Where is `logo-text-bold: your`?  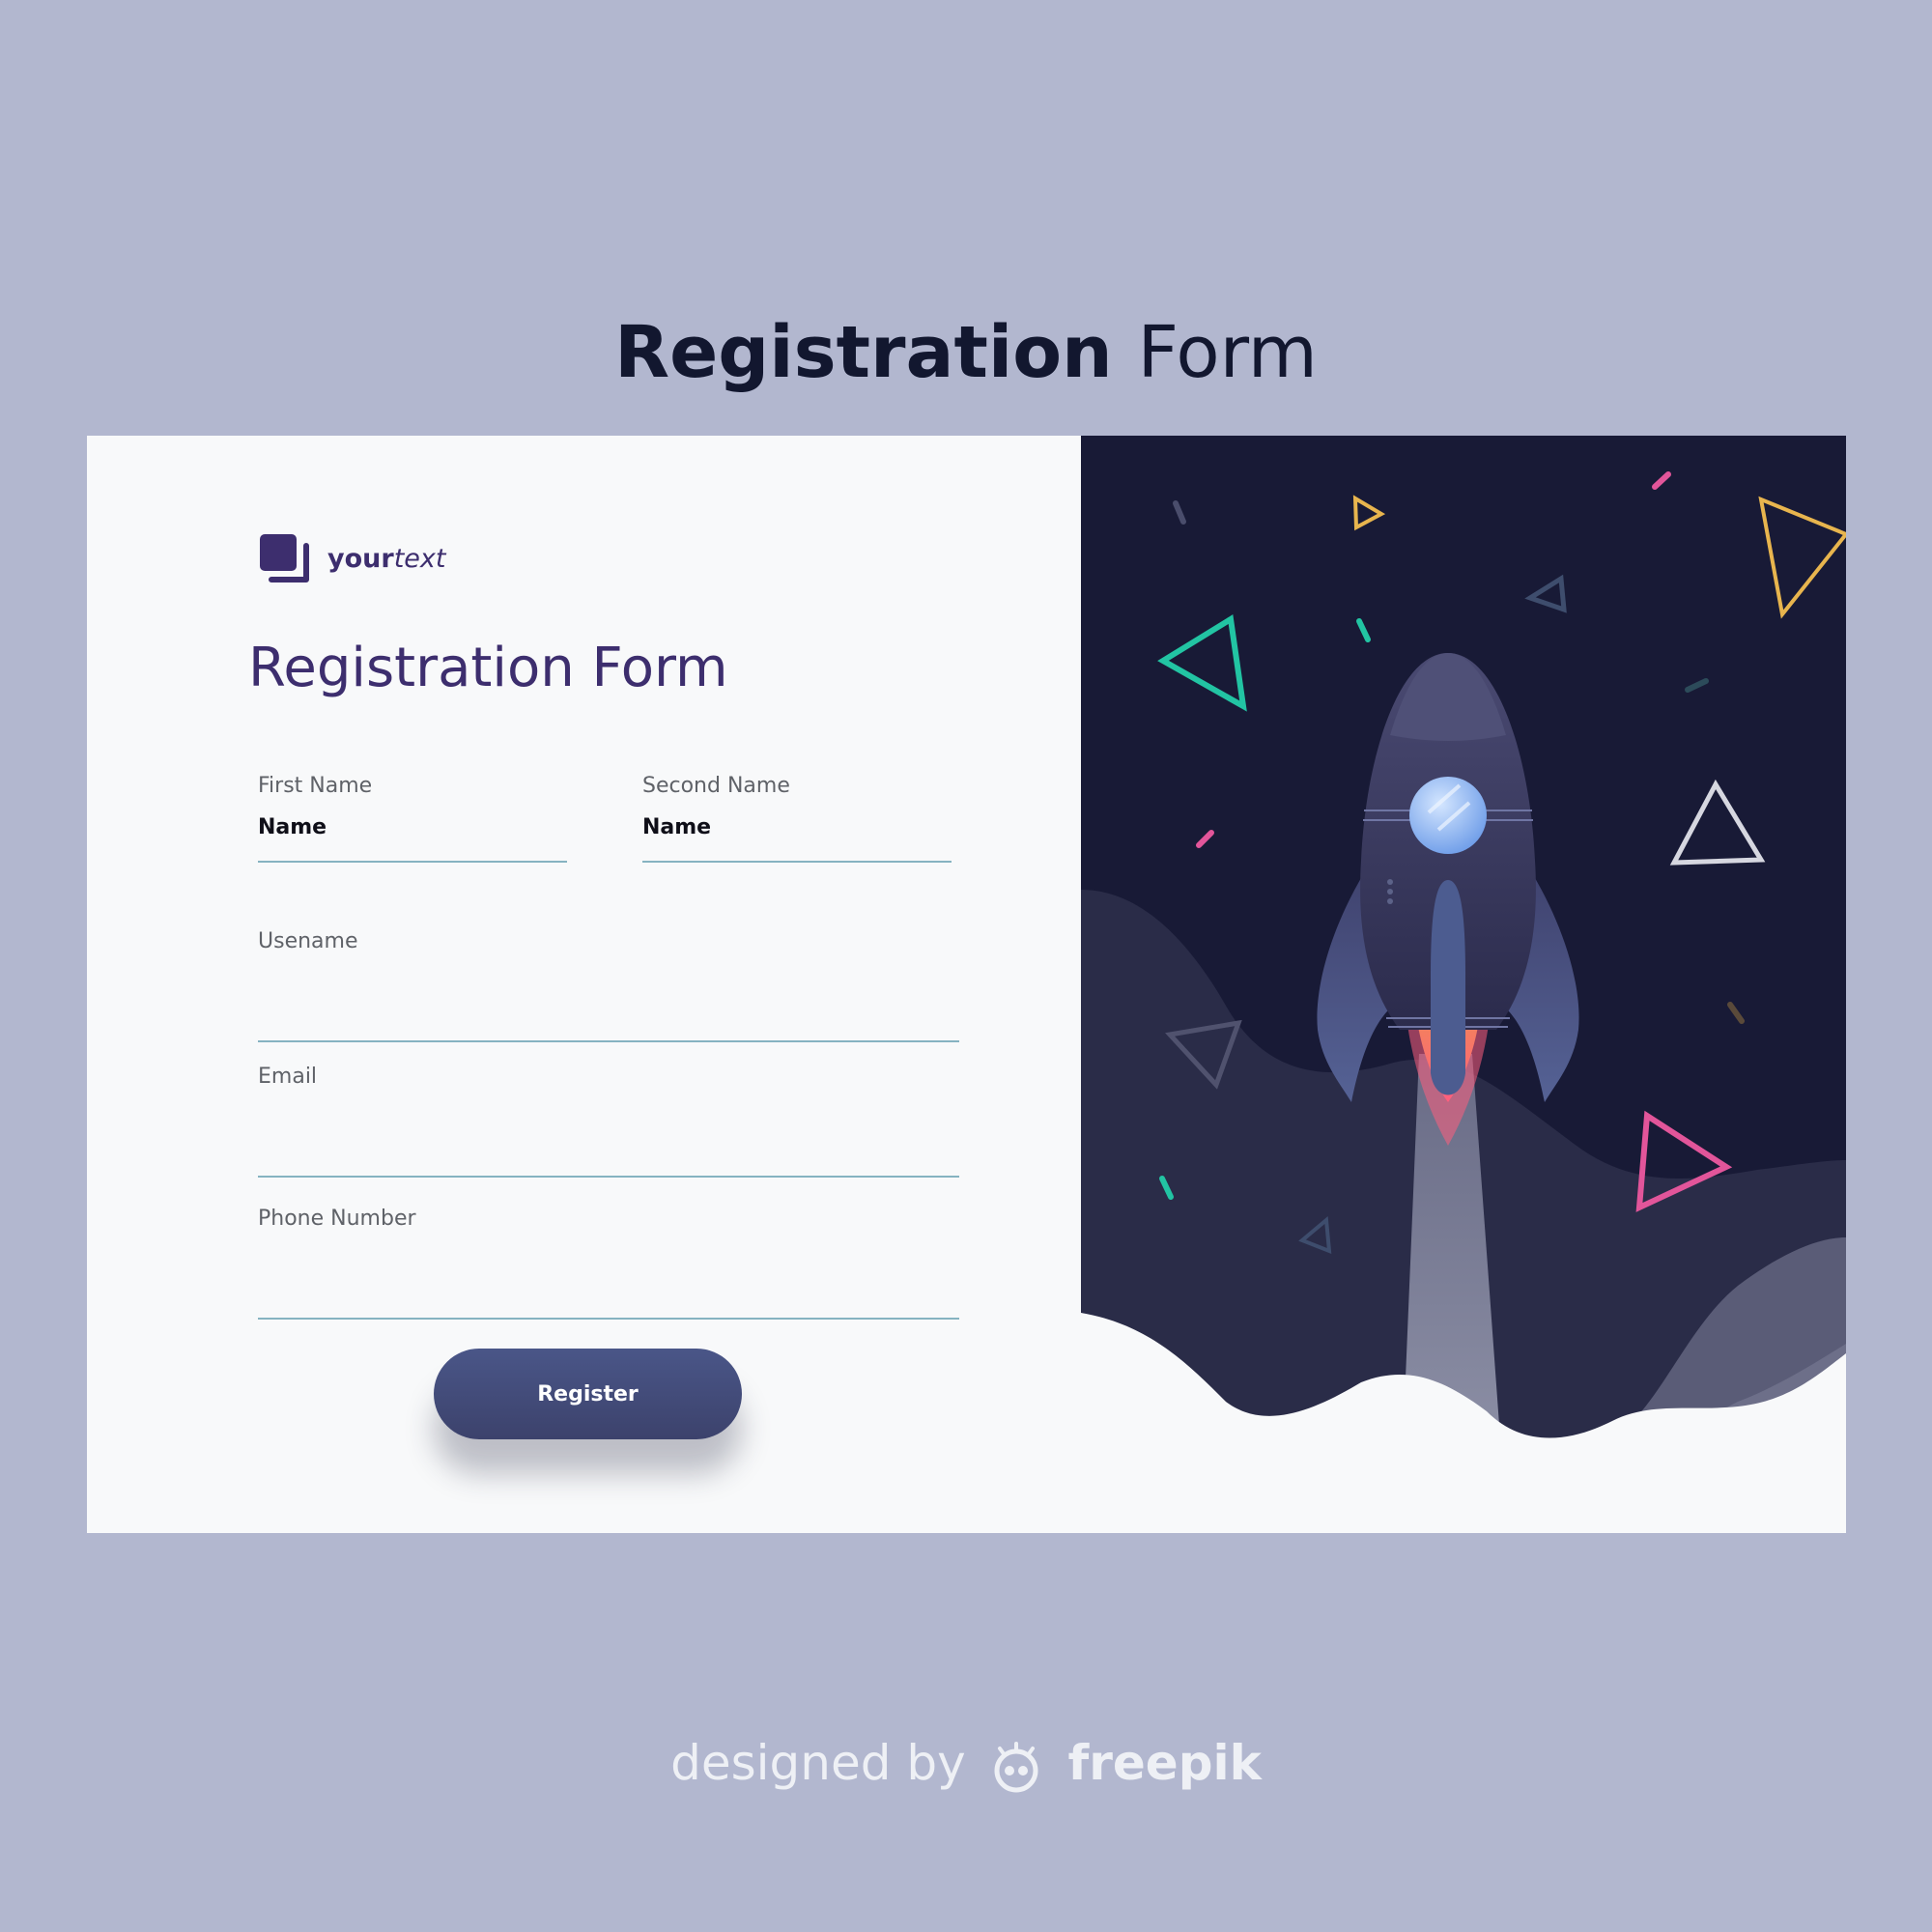
logo-text-bold: your is located at coordinates (360, 558).